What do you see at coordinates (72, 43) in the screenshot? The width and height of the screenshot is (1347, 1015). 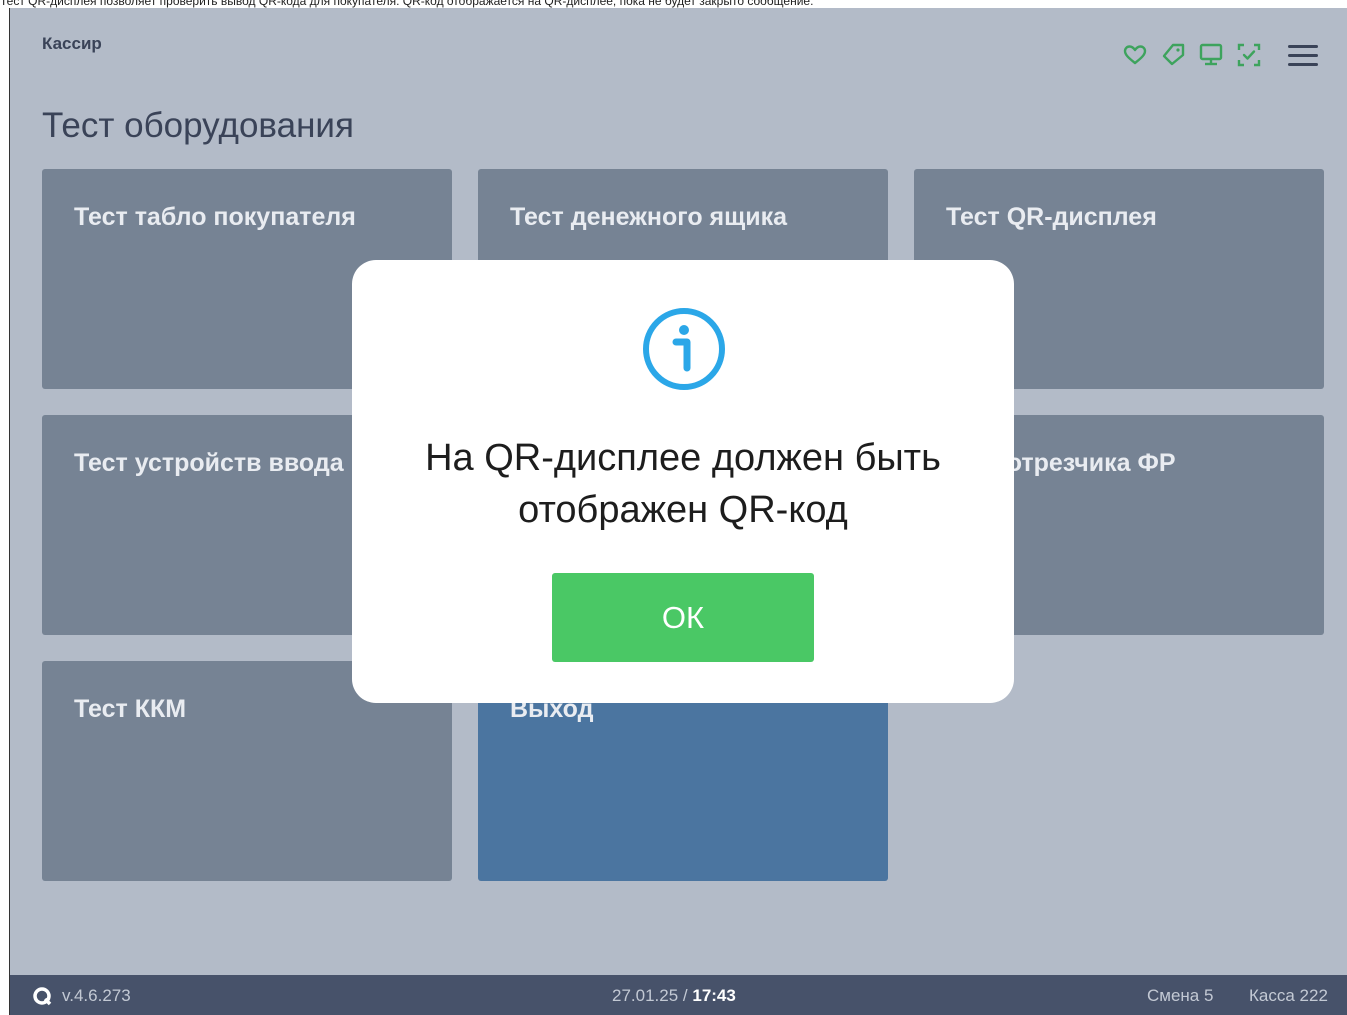 I see `user-label: Кассир` at bounding box center [72, 43].